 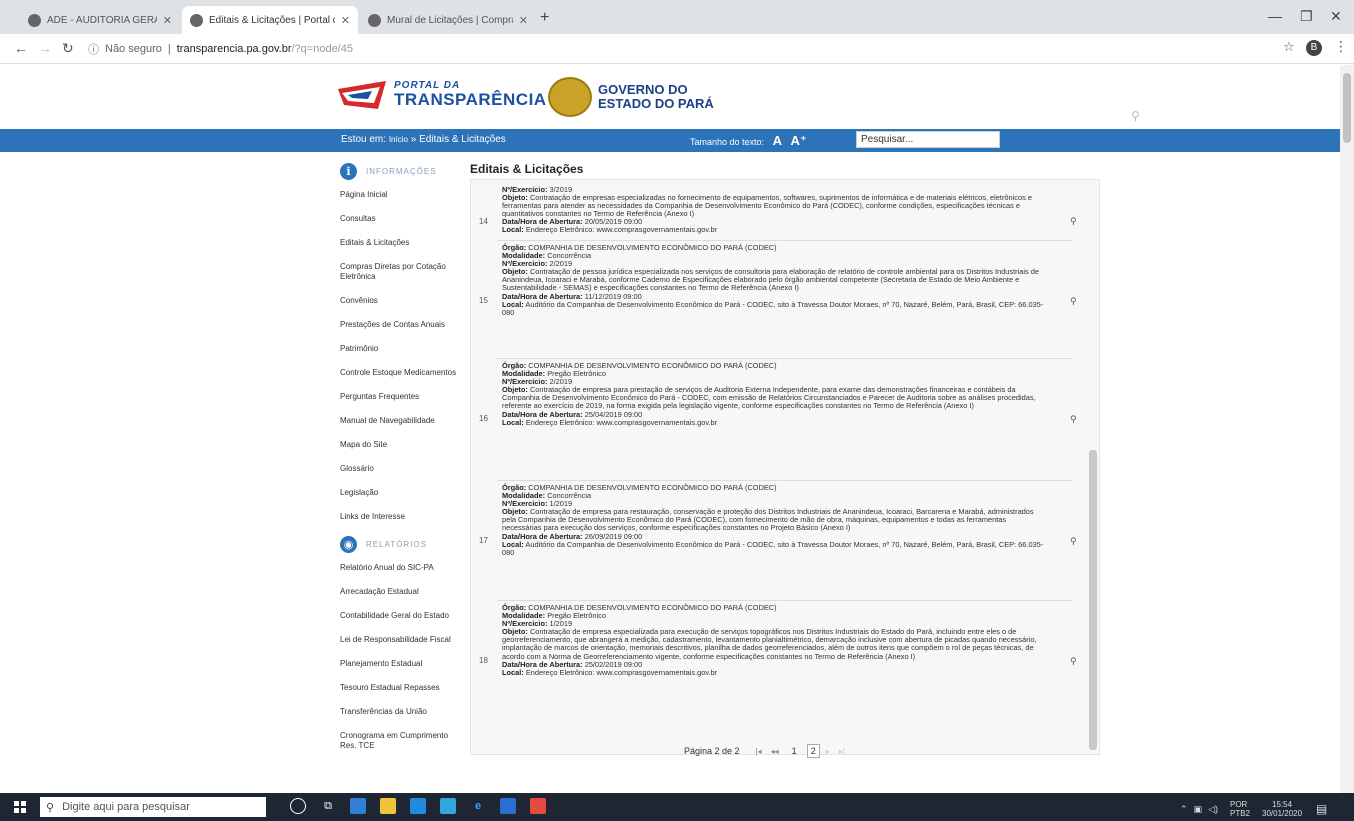 I want to click on breadcrumb: Estou em: Início » Editais & Licitações, so click(x=423, y=139).